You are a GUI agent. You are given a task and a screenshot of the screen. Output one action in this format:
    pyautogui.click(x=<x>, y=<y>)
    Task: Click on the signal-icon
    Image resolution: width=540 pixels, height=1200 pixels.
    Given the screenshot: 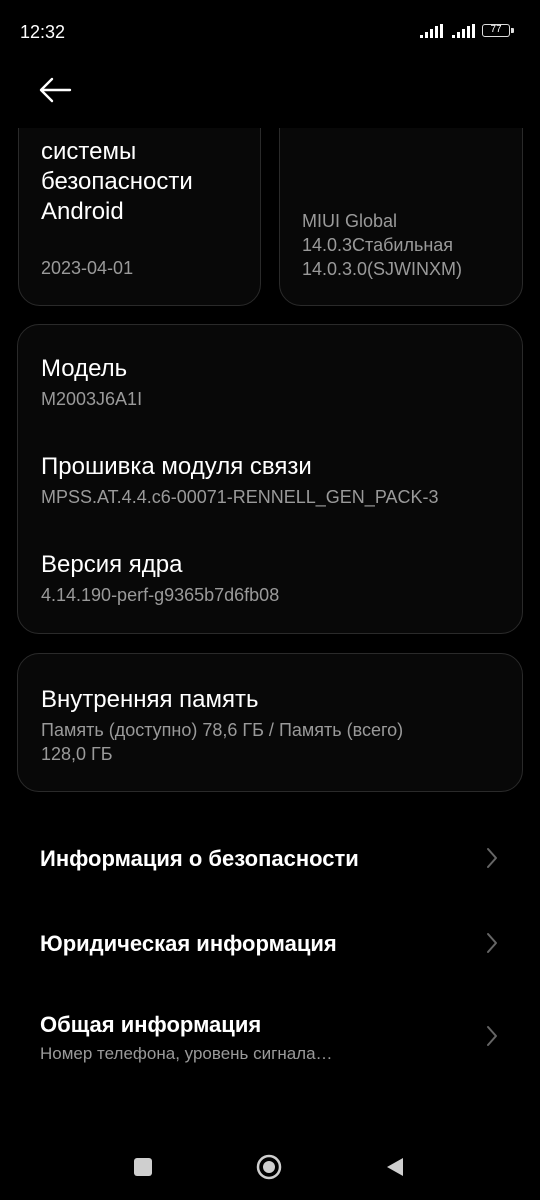 What is the action you would take?
    pyautogui.click(x=431, y=31)
    